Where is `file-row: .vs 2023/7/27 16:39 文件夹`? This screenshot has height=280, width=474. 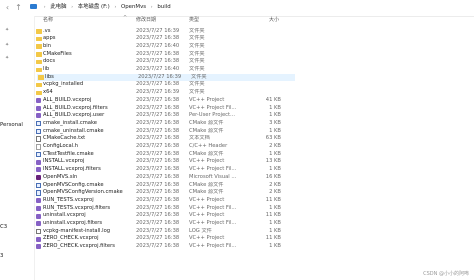 file-row: .vs 2023/7/27 16:39 文件夹 is located at coordinates (165, 32).